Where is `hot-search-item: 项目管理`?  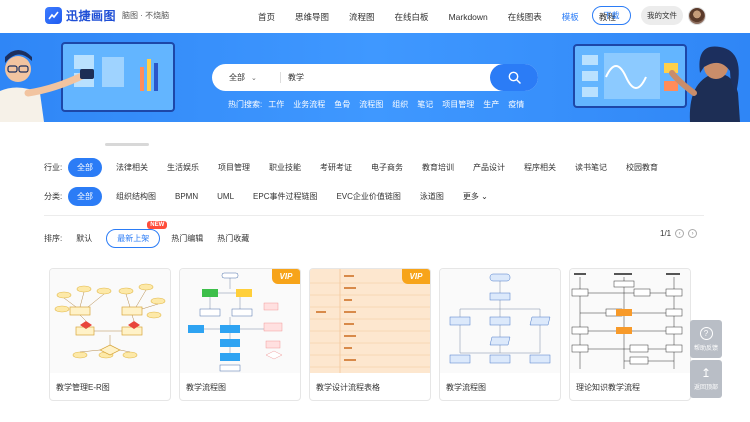
hot-search-item: 项目管理 is located at coordinates (458, 104).